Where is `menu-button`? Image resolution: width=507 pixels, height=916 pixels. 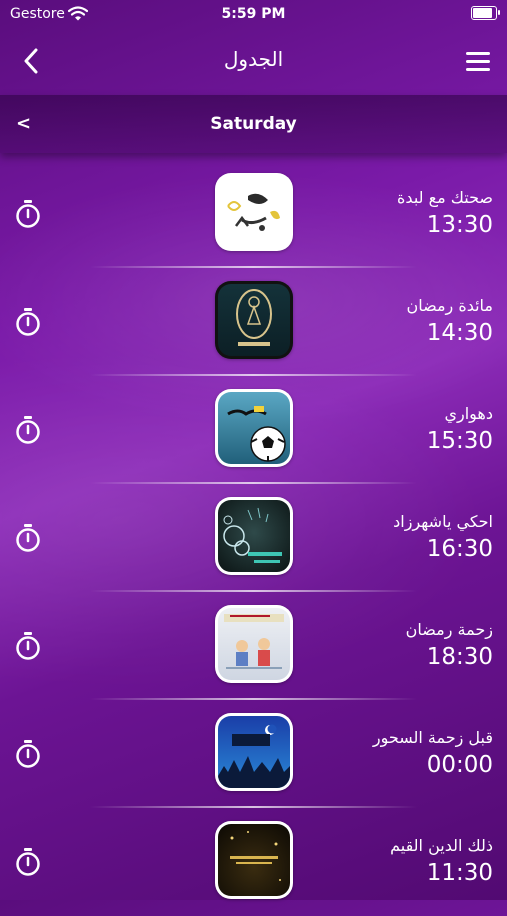
menu-button is located at coordinates (478, 61).